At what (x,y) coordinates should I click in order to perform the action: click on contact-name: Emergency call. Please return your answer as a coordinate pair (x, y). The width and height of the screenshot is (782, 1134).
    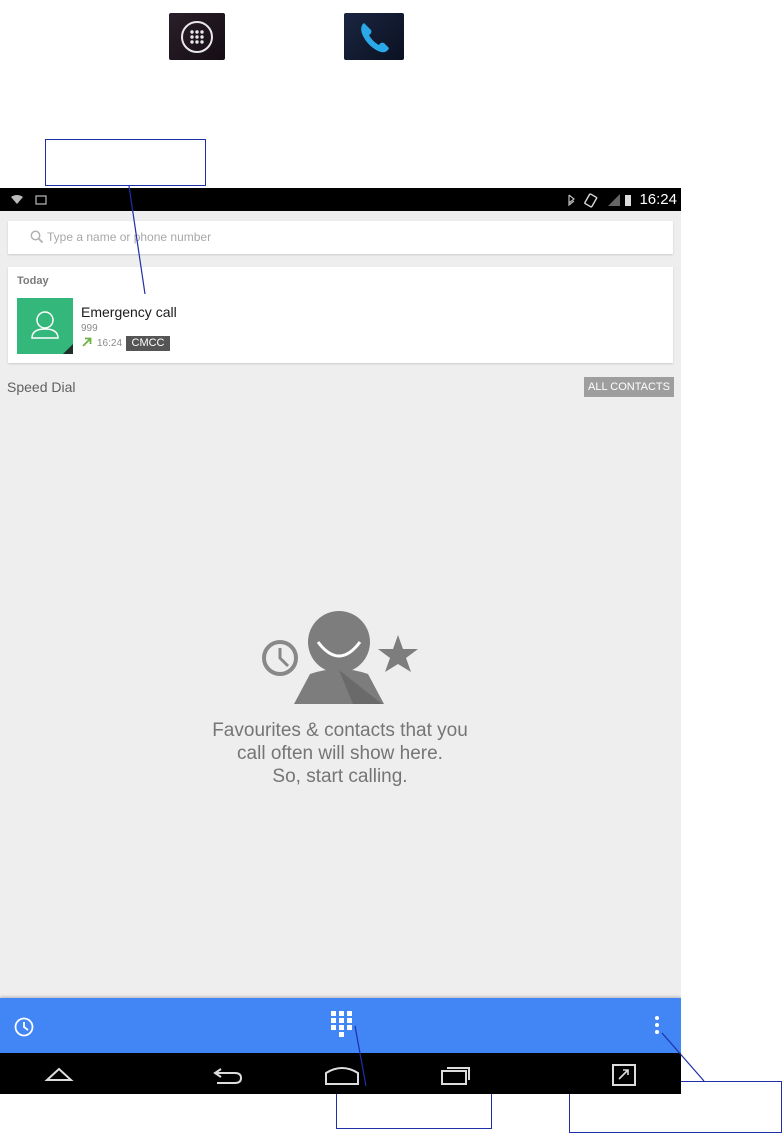
    Looking at the image, I should click on (129, 312).